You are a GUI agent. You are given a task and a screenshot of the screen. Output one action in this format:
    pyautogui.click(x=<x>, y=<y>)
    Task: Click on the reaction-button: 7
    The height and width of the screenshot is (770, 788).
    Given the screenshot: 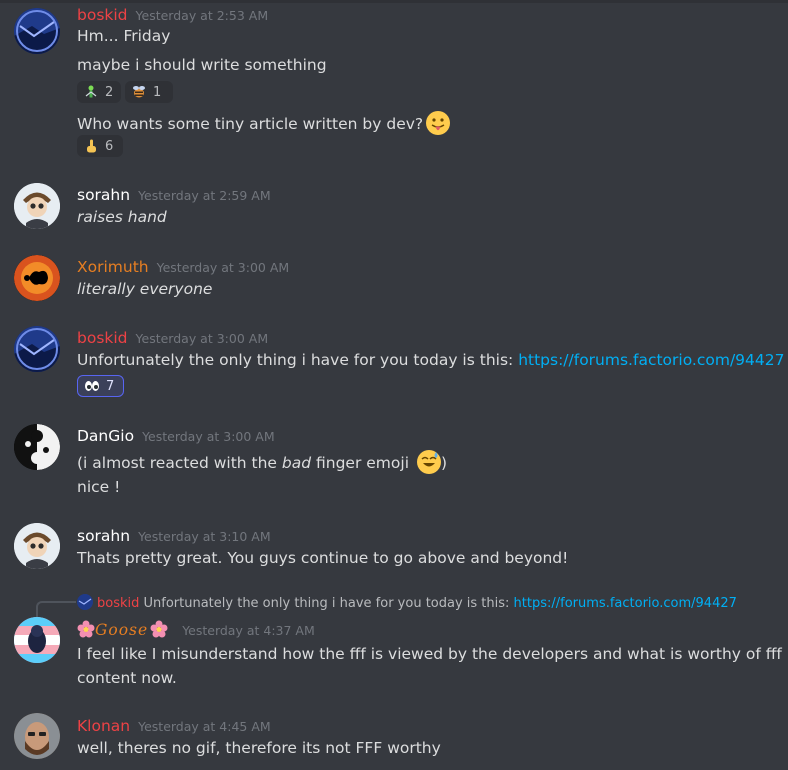 What is the action you would take?
    pyautogui.click(x=100, y=386)
    